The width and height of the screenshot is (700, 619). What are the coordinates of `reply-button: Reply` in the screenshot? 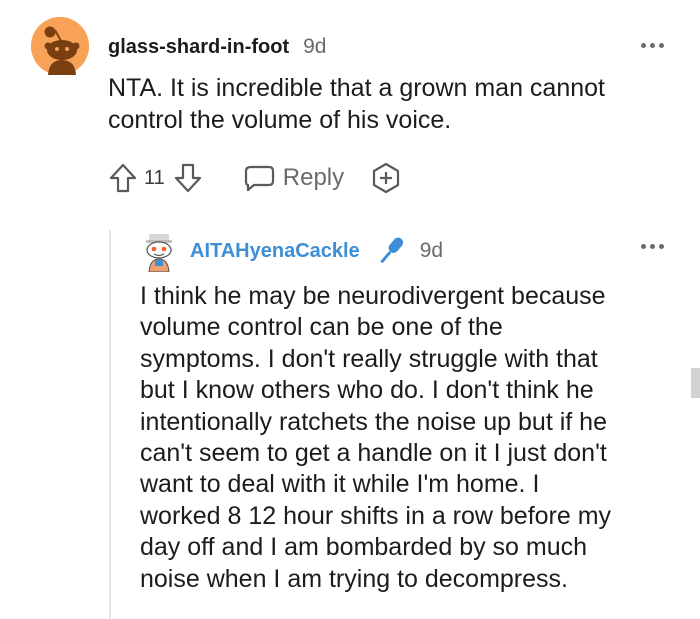 It's located at (293, 178).